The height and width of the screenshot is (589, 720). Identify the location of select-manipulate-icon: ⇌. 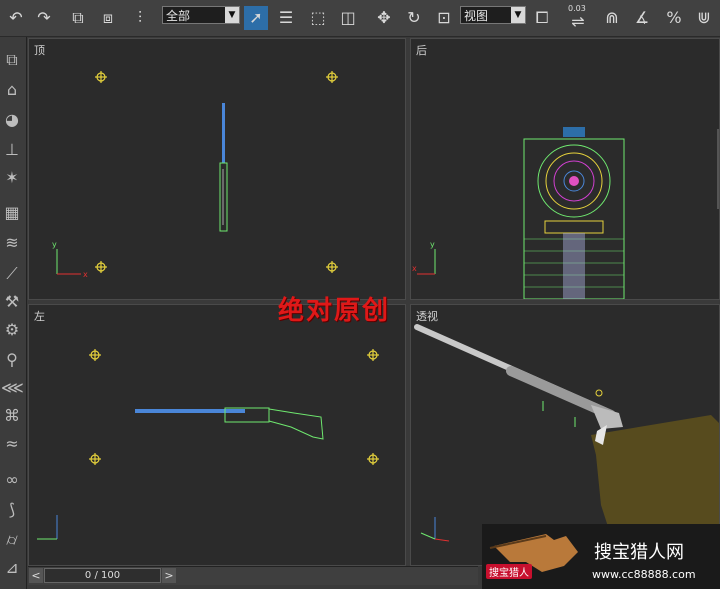
(578, 22).